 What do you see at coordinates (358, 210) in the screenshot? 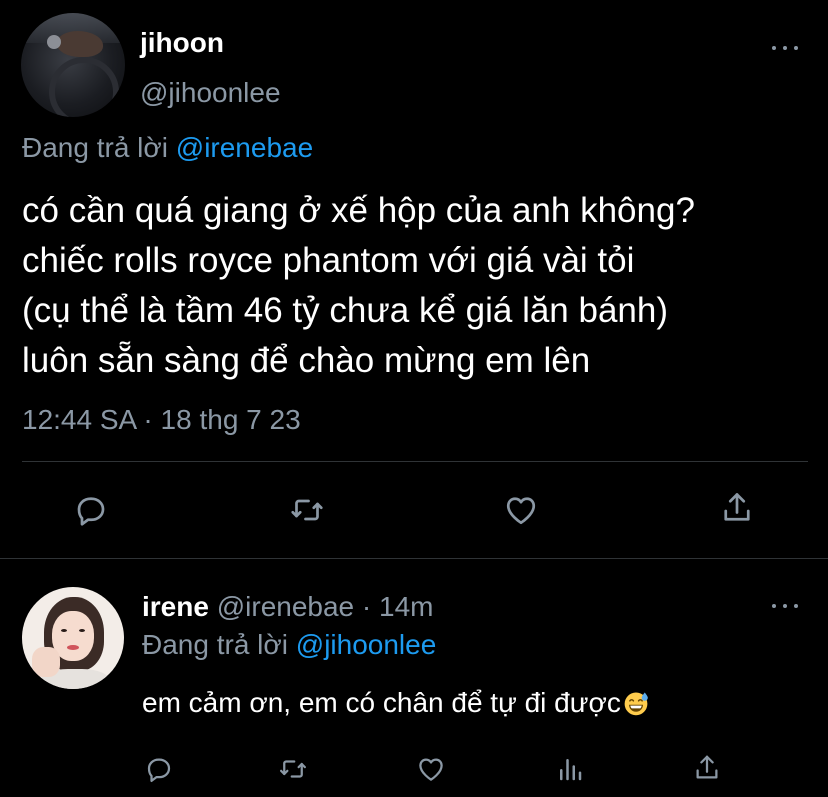
I see `tweet-text-line: có cần quá giang ở xế hộp của anh không?` at bounding box center [358, 210].